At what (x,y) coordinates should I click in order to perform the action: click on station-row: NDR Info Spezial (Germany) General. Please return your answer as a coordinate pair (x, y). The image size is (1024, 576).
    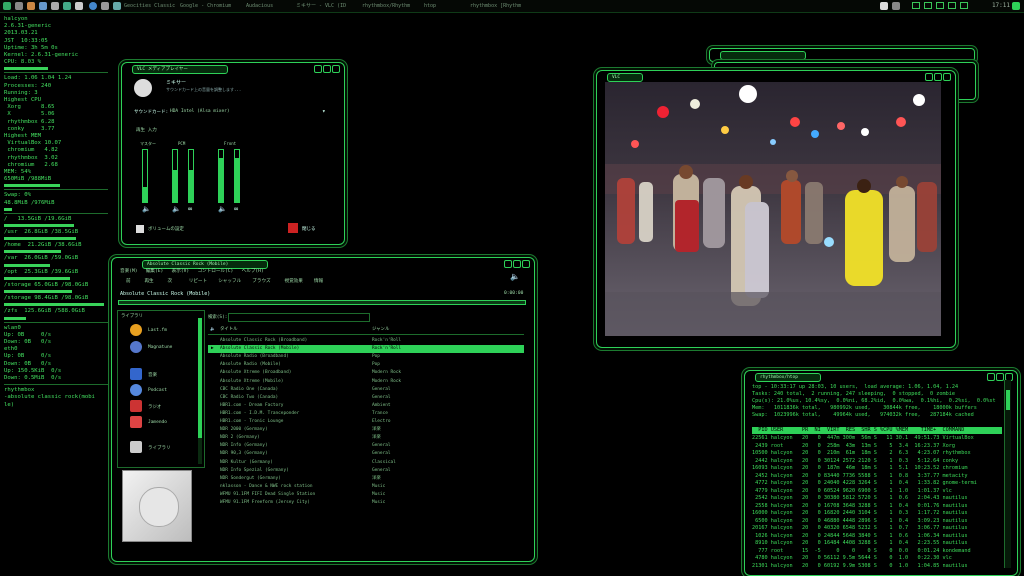
    Looking at the image, I should click on (366, 471).